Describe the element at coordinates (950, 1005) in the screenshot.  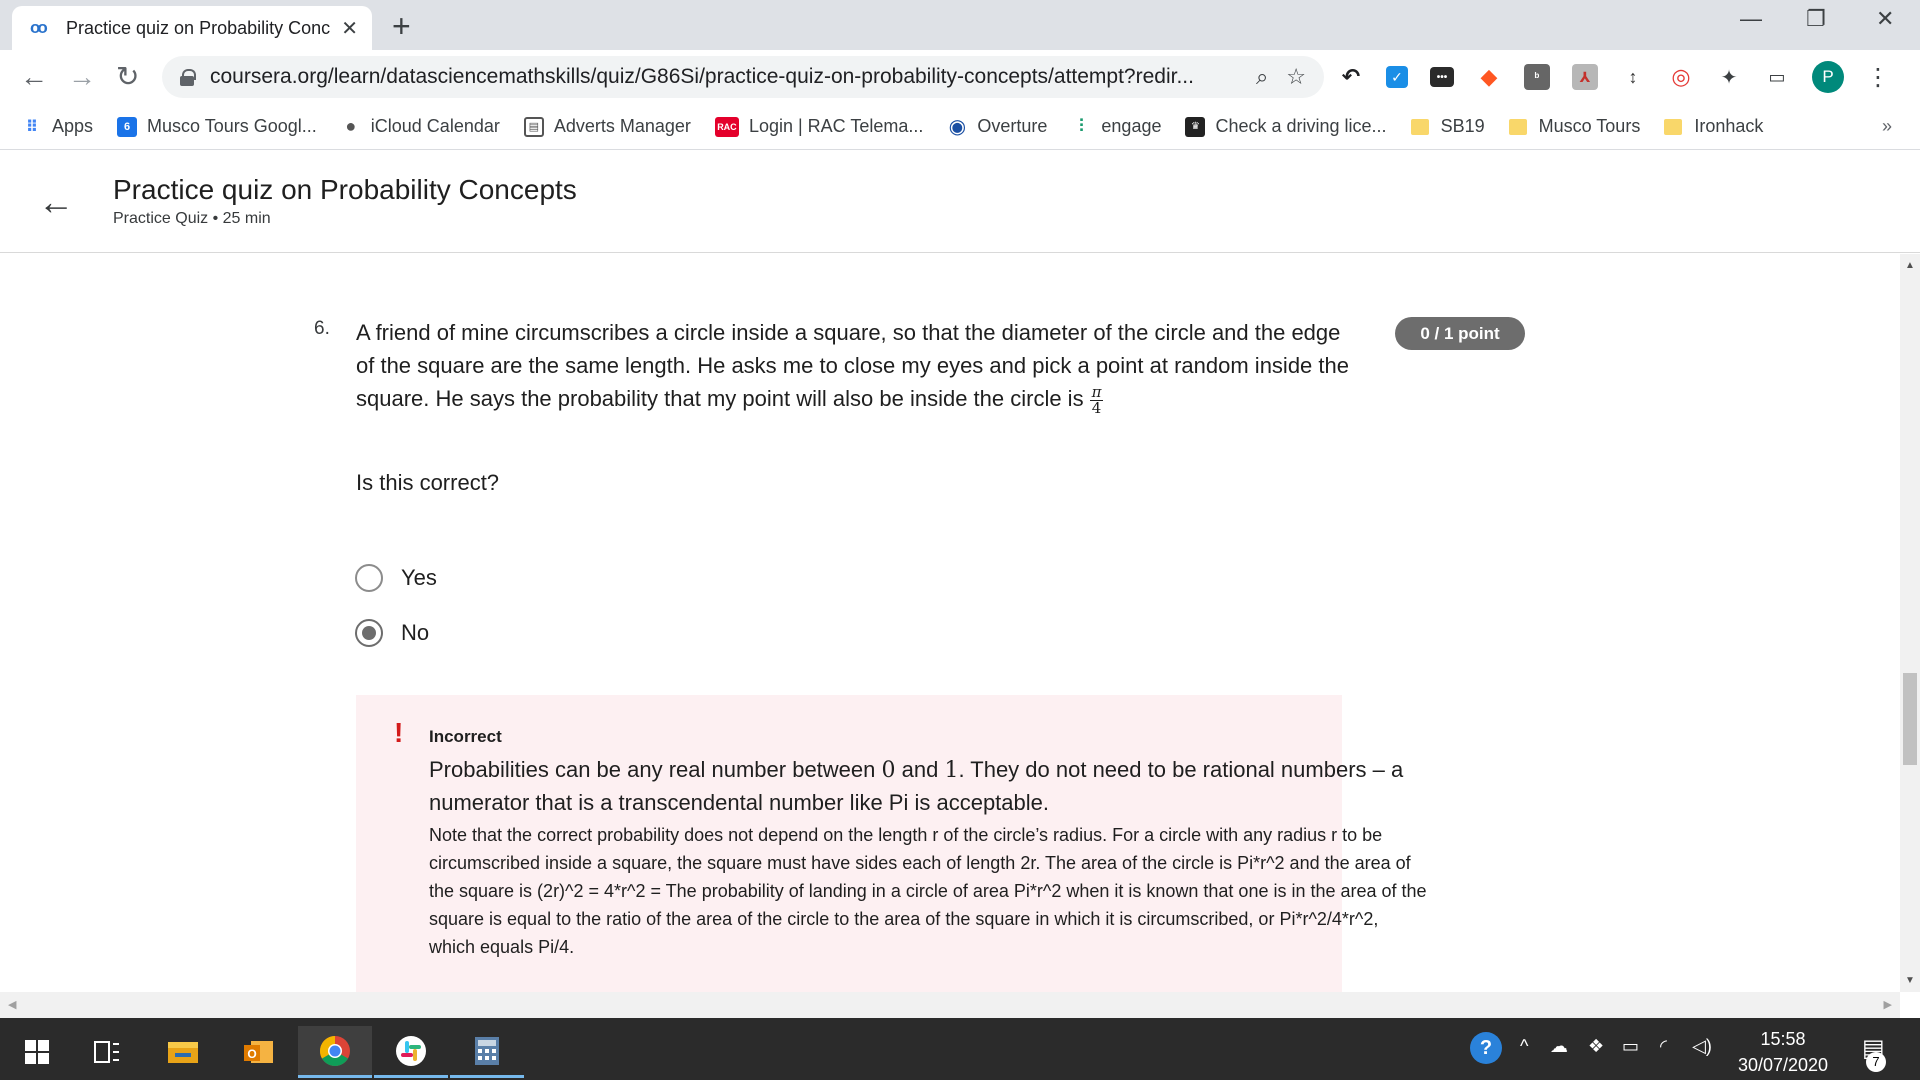
I see `horizontal-scrollbar: ◀ ▶` at that location.